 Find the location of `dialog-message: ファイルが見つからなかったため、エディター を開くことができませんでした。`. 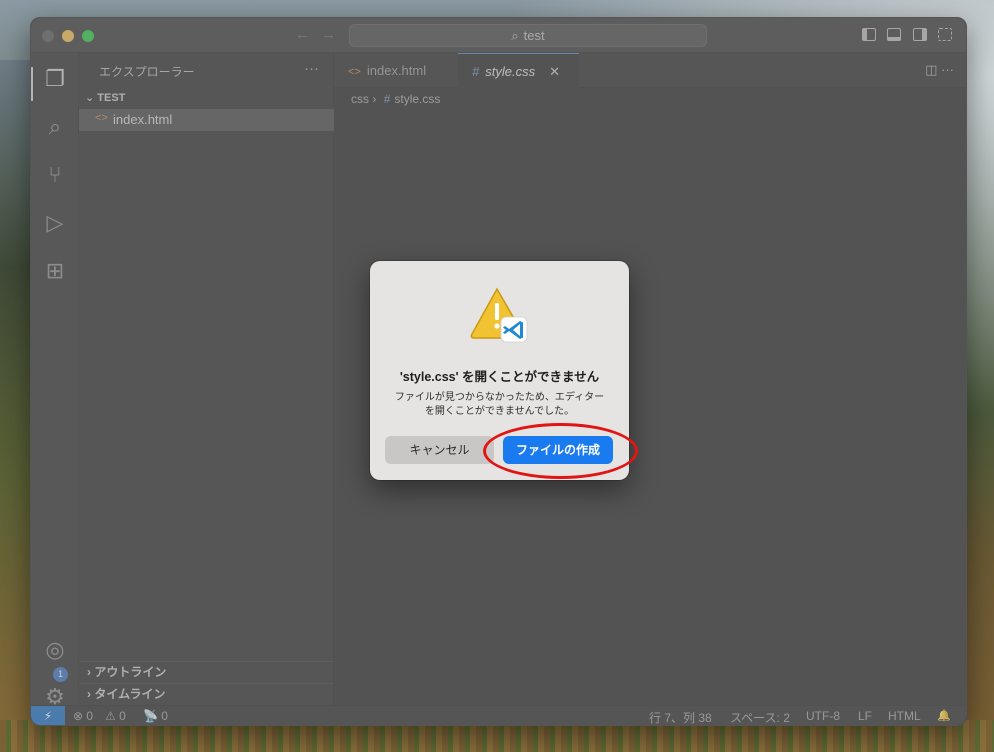

dialog-message: ファイルが見つからなかったため、エディター を開くことができませんでした。 is located at coordinates (499, 405).